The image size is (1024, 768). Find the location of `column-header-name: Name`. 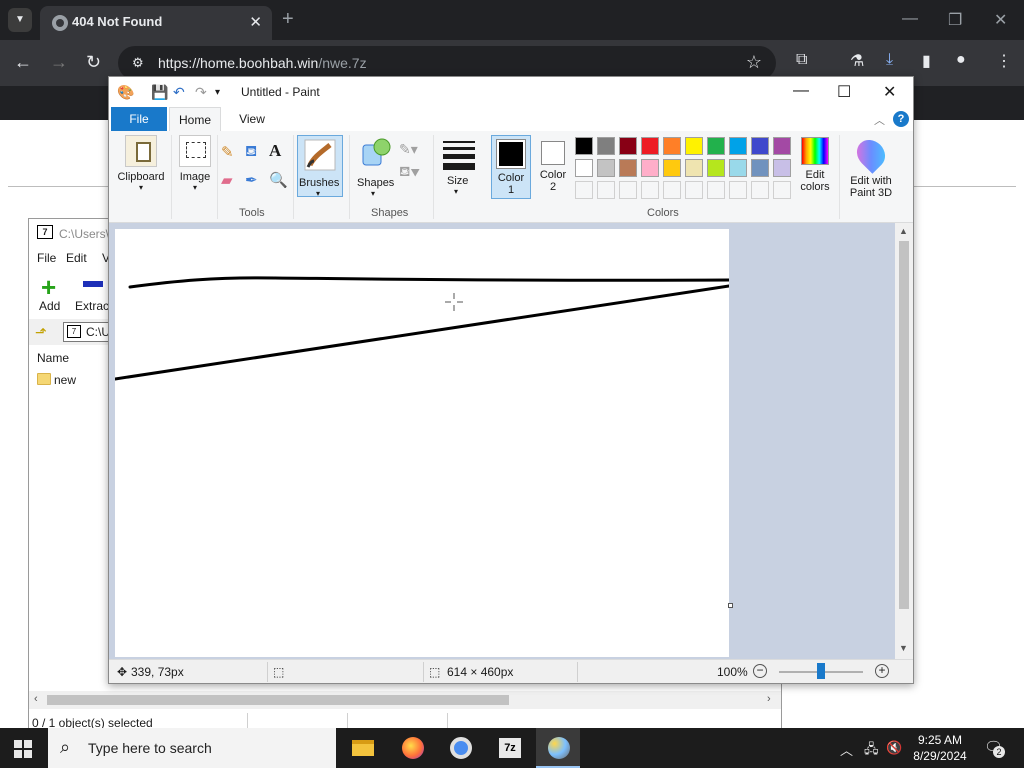

column-header-name: Name is located at coordinates (53, 358).